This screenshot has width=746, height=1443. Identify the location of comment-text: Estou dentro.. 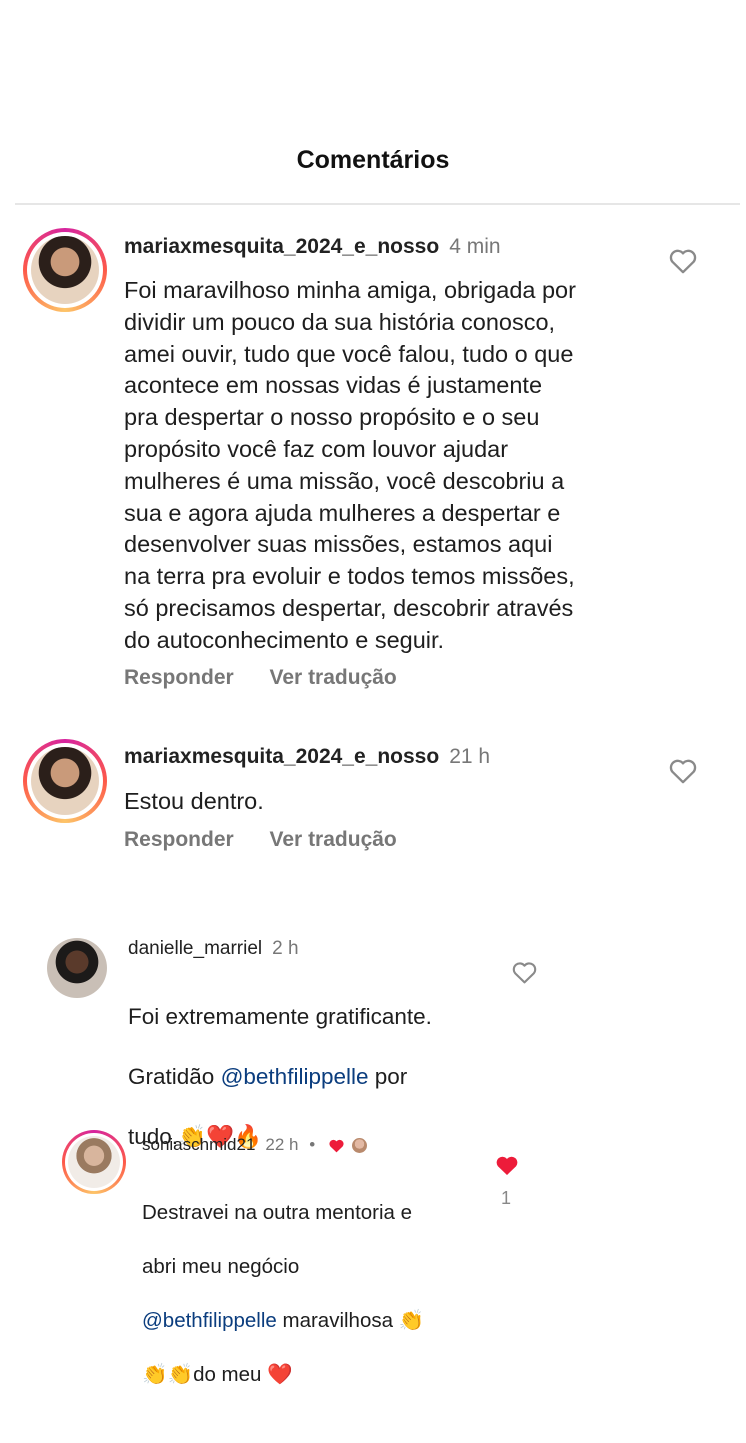
(194, 801).